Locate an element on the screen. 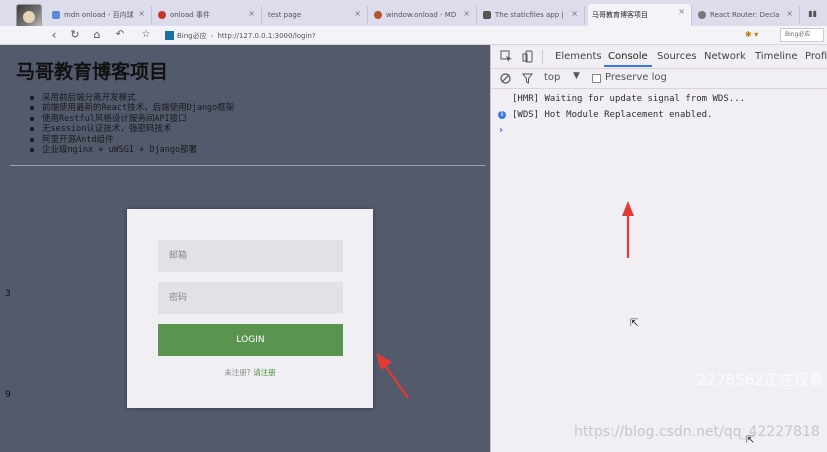  bing-favicon-icon is located at coordinates (56, 15).